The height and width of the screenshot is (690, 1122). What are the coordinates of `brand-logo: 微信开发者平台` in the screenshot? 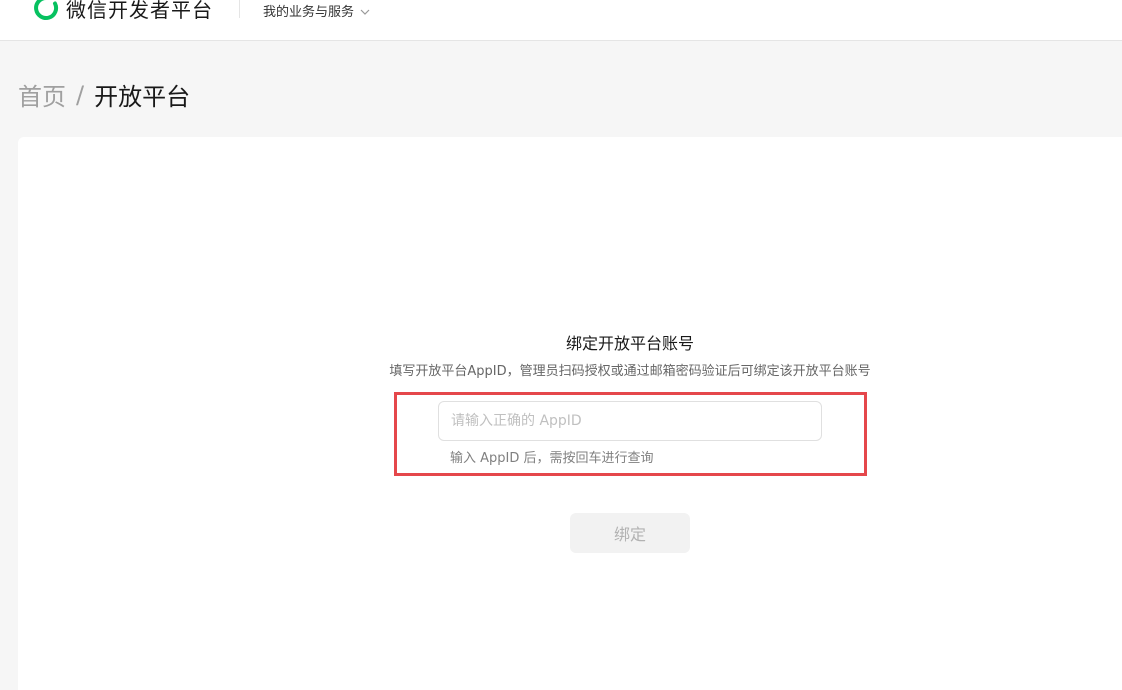 It's located at (123, 13).